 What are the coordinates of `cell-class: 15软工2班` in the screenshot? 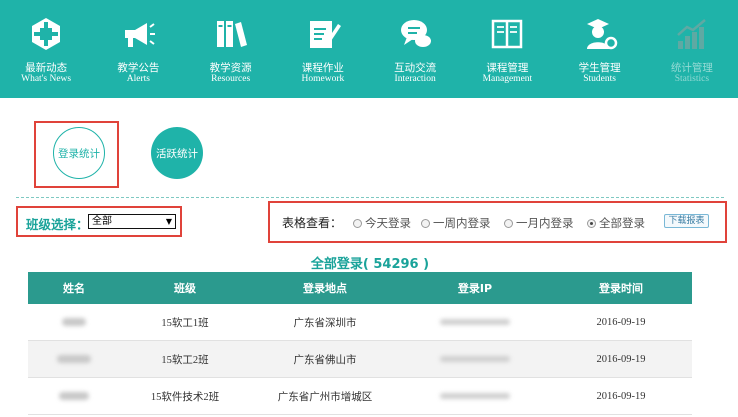 It's located at (185, 360).